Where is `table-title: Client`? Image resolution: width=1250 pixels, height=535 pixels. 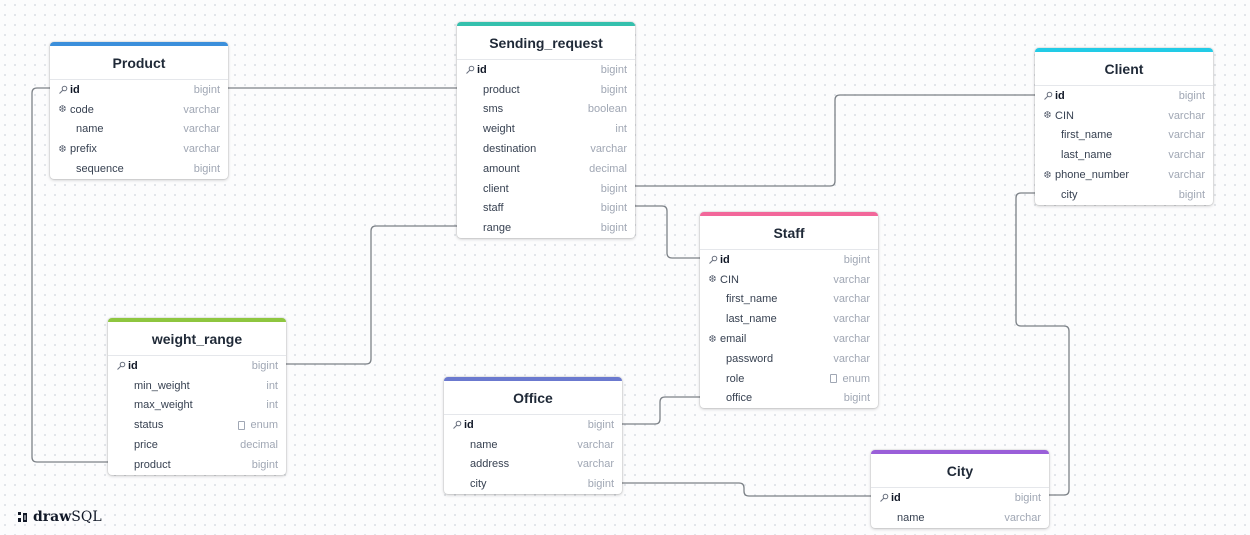 table-title: Client is located at coordinates (1124, 69).